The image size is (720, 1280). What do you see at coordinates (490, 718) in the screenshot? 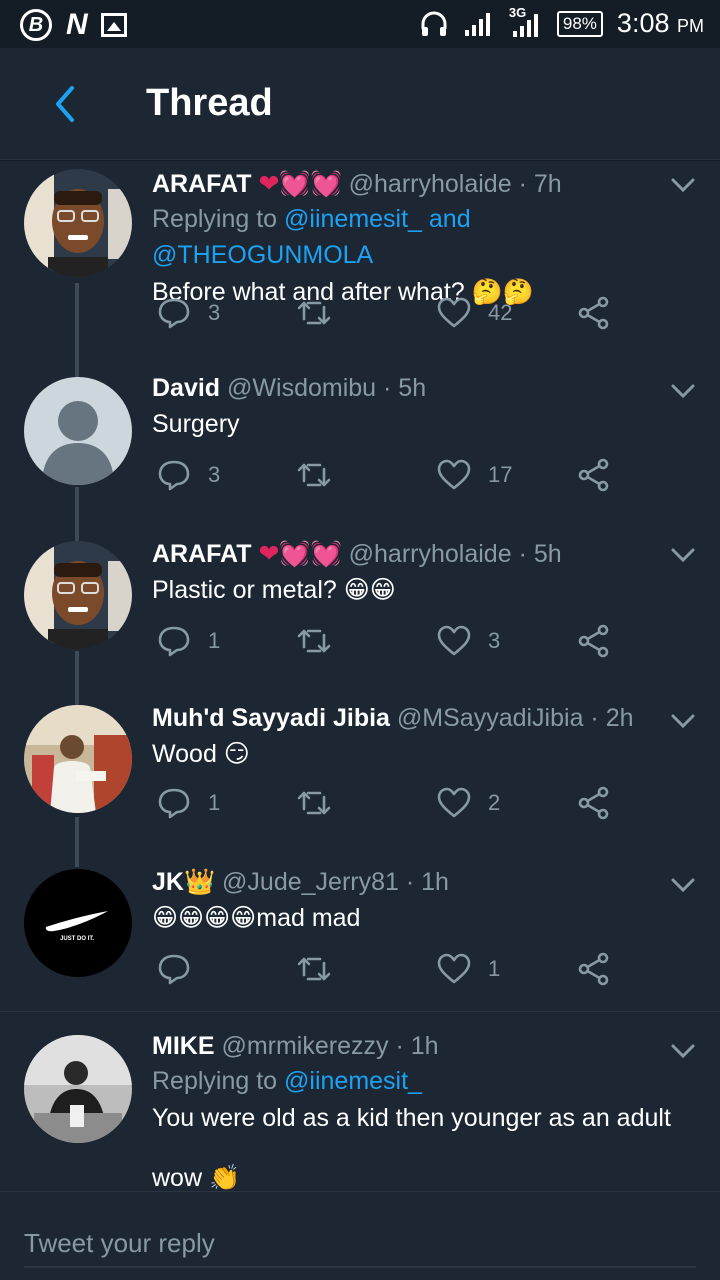
I see `author-handle: @MSayyadiJibia` at bounding box center [490, 718].